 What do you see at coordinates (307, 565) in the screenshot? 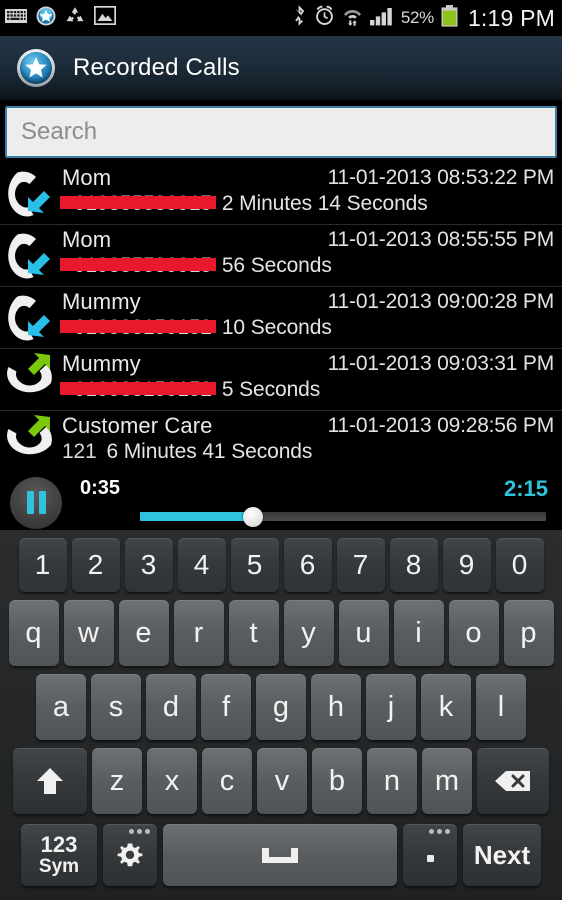
I see `key-6: 6` at bounding box center [307, 565].